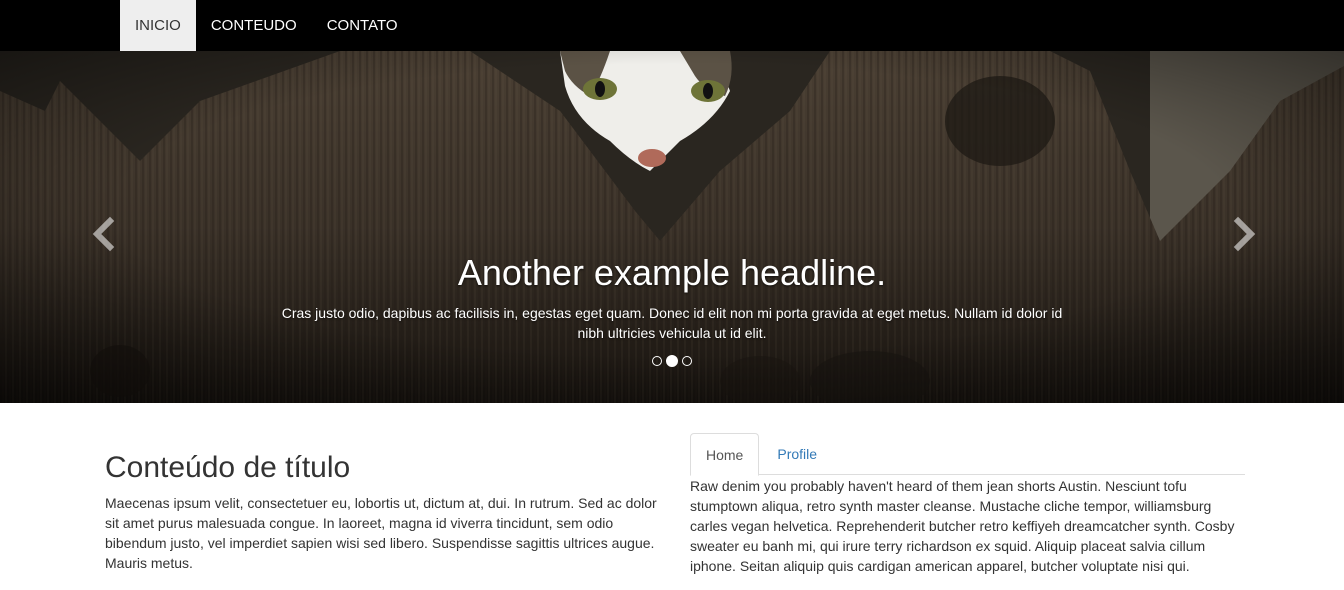 This screenshot has height=590, width=1344. What do you see at coordinates (797, 454) in the screenshot?
I see `tab-profile: Profile` at bounding box center [797, 454].